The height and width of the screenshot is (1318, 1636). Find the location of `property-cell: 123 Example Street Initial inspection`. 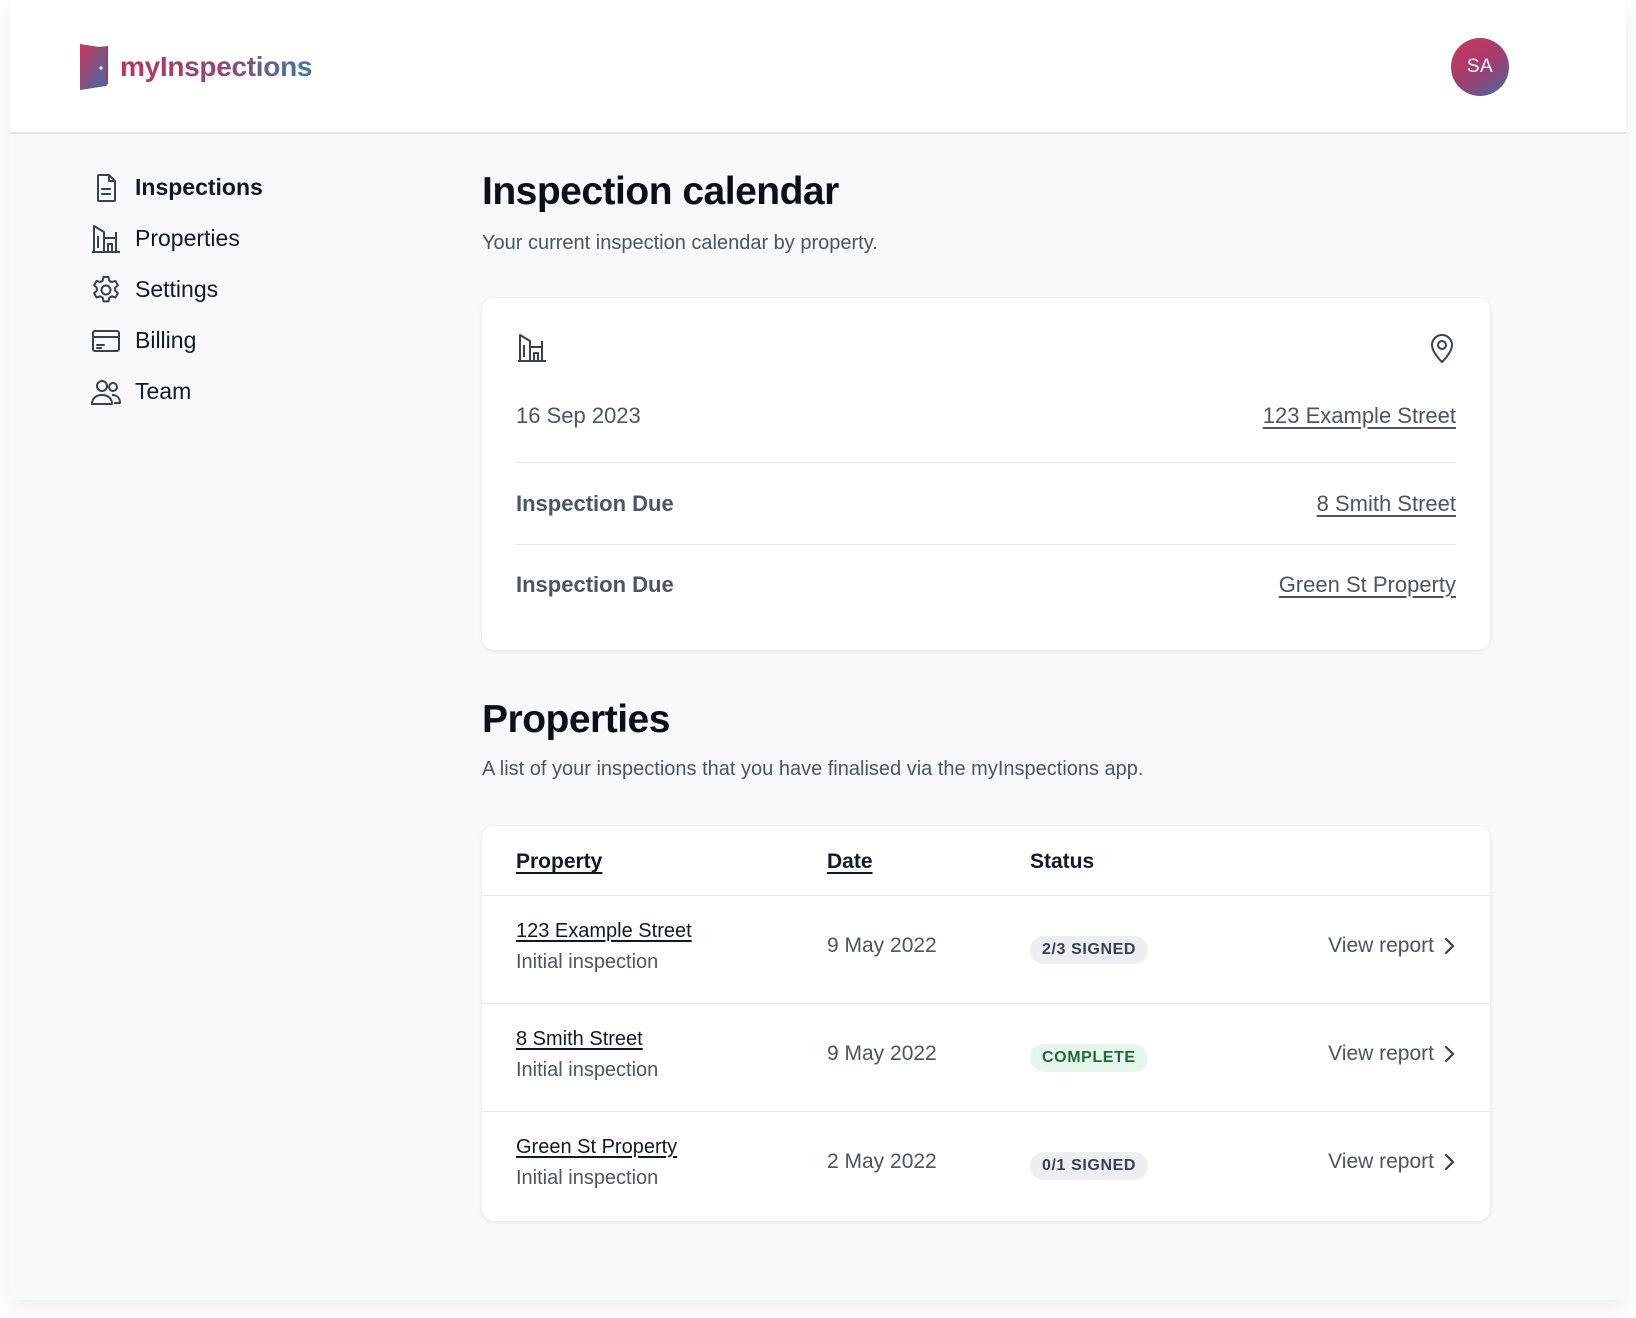

property-cell: 123 Example Street Initial inspection is located at coordinates (604, 947).